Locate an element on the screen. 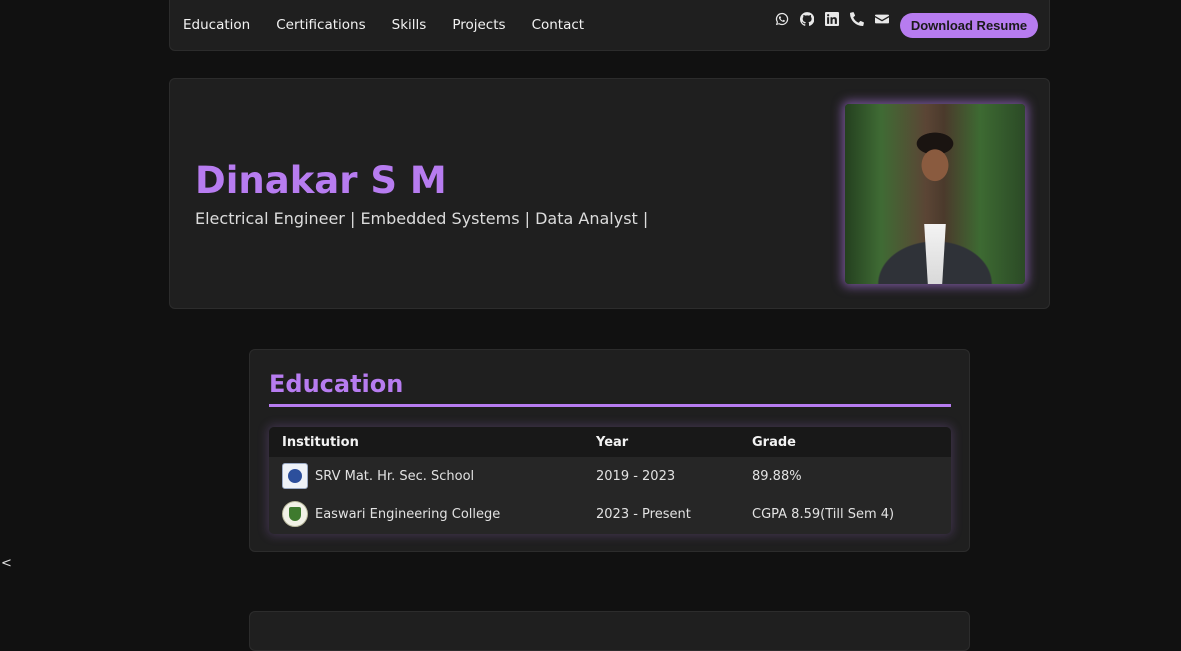 The image size is (1181, 651). phone-icon is located at coordinates (857, 19).